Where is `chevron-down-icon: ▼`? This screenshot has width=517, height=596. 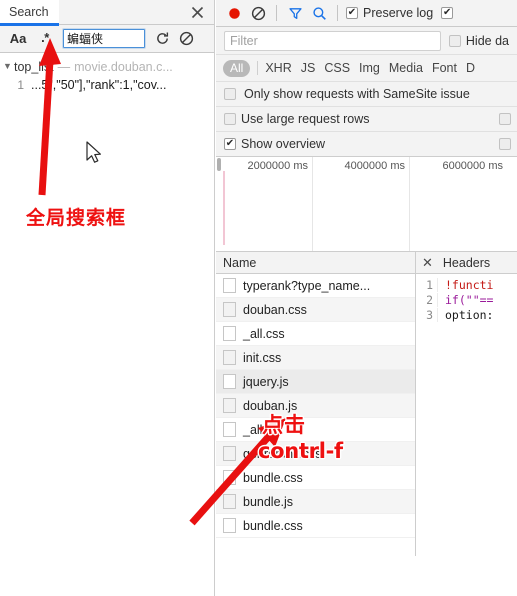
chevron-down-icon: ▼ is located at coordinates (8, 66).